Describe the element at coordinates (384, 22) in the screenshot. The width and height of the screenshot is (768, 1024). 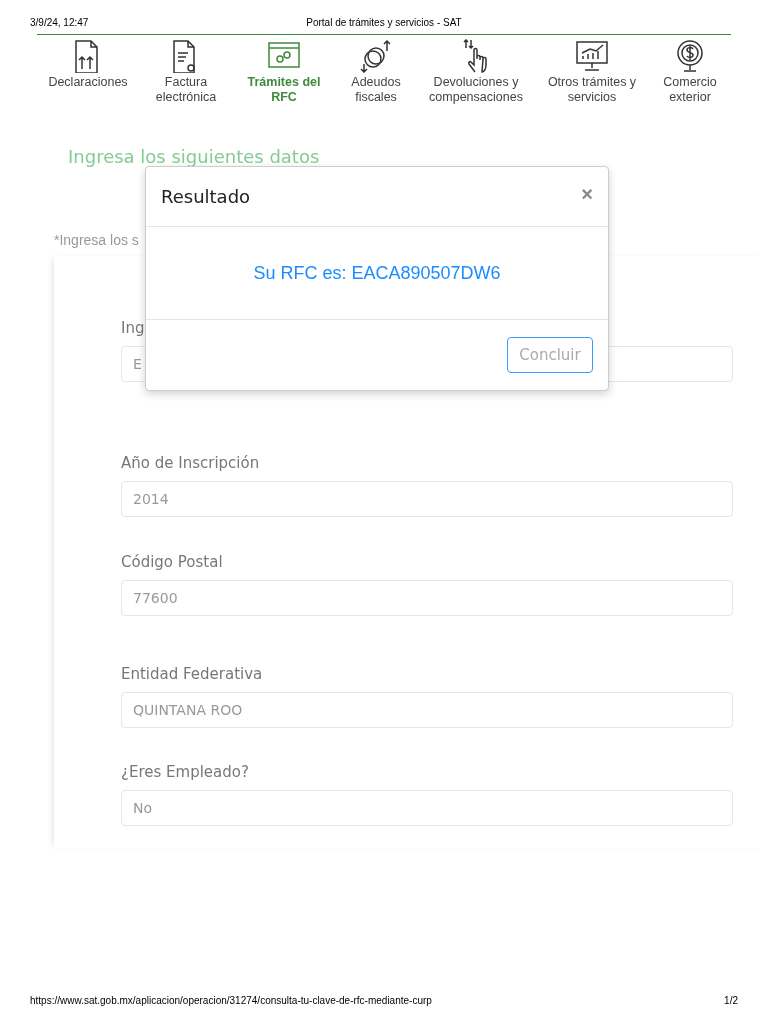
I see `print-center-text: Portal de trámites y servicios - SAT` at that location.